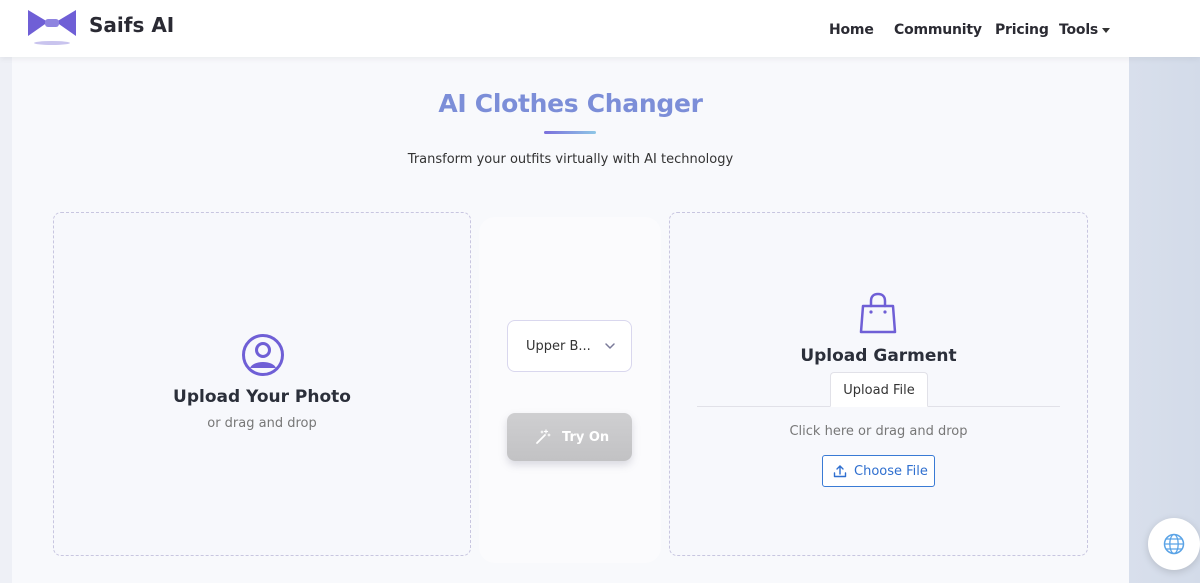 The width and height of the screenshot is (1200, 583). I want to click on main-nav: Home Community Pricing Tools, so click(600, 32).